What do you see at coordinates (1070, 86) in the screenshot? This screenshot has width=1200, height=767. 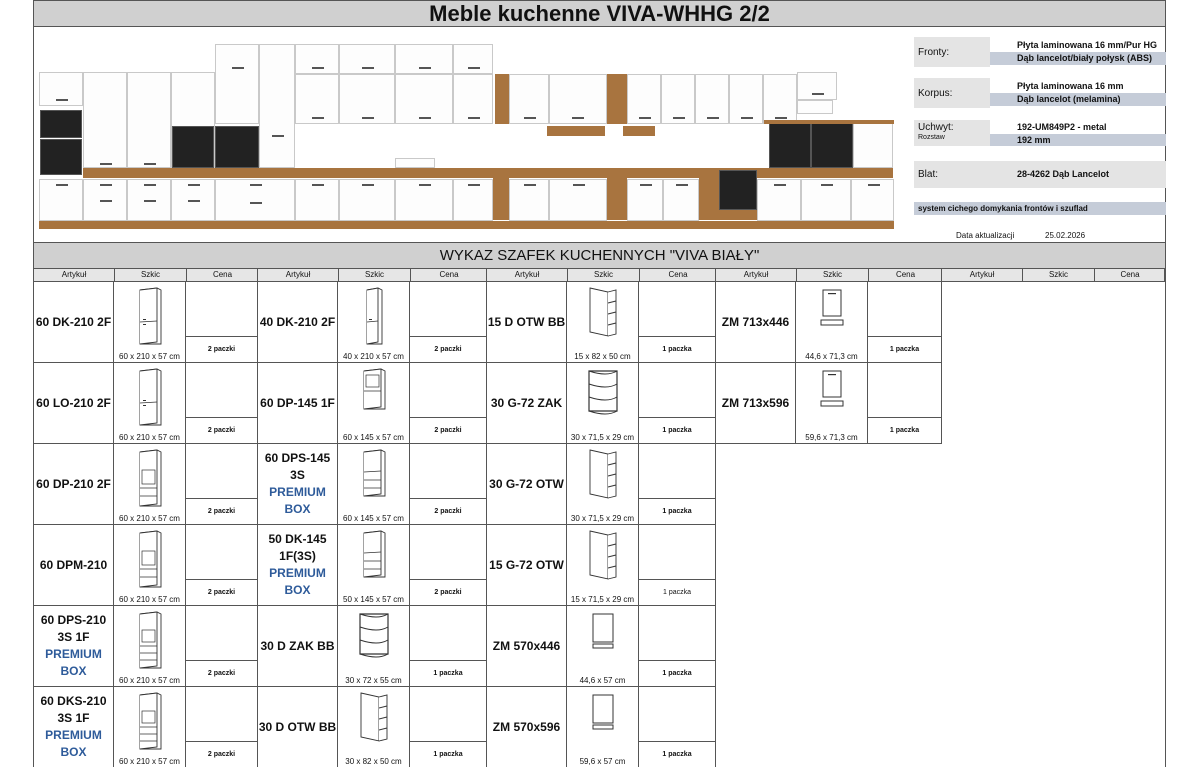 I see `spec-korpus-value-1: Płyta laminowana 16 mm` at bounding box center [1070, 86].